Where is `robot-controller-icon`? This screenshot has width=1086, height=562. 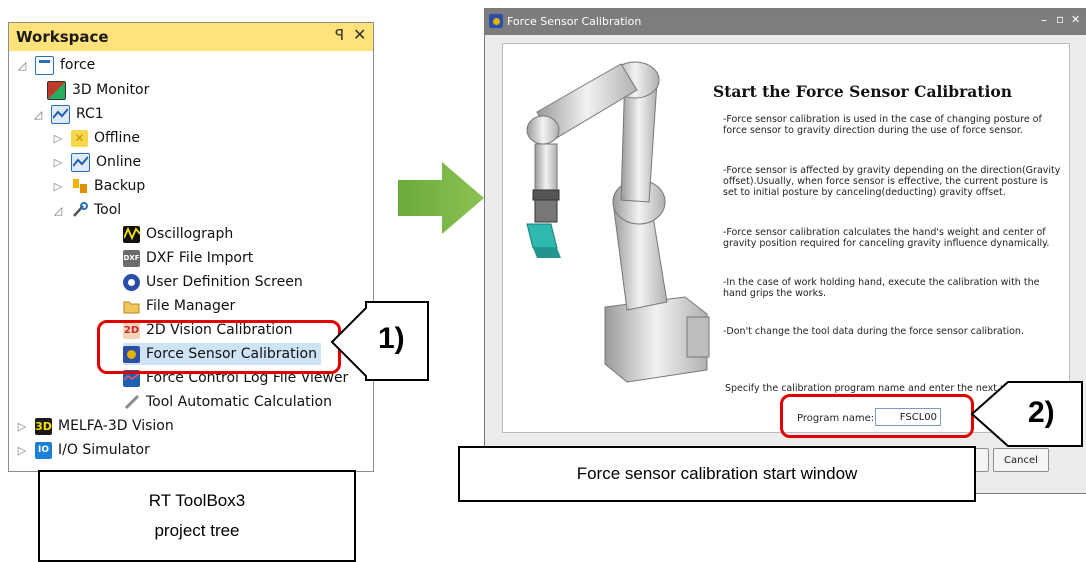
robot-controller-icon is located at coordinates (60, 114).